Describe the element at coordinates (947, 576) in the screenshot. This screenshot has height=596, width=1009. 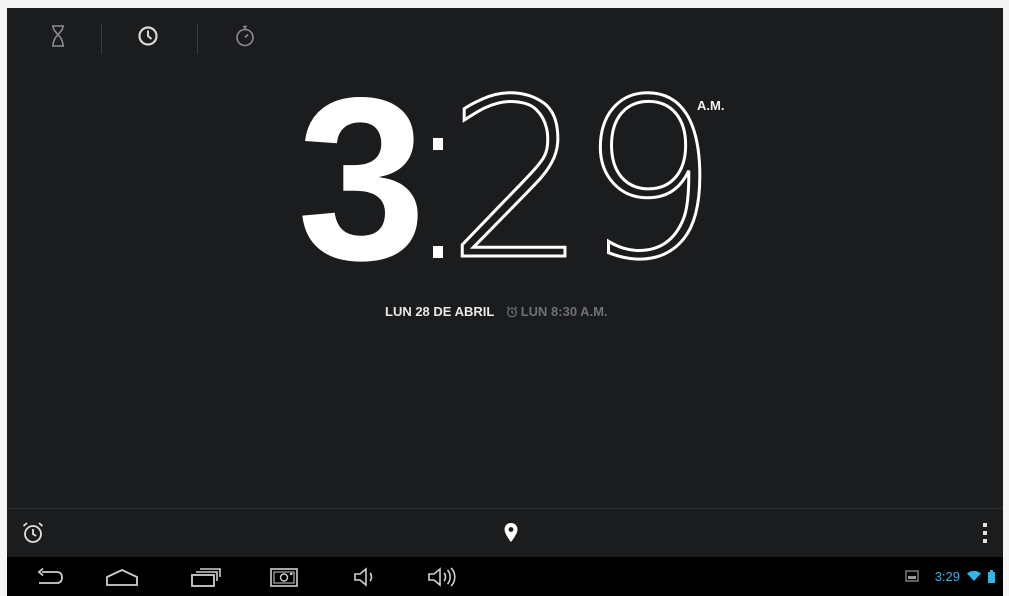
I see `status-time: 3:29` at that location.